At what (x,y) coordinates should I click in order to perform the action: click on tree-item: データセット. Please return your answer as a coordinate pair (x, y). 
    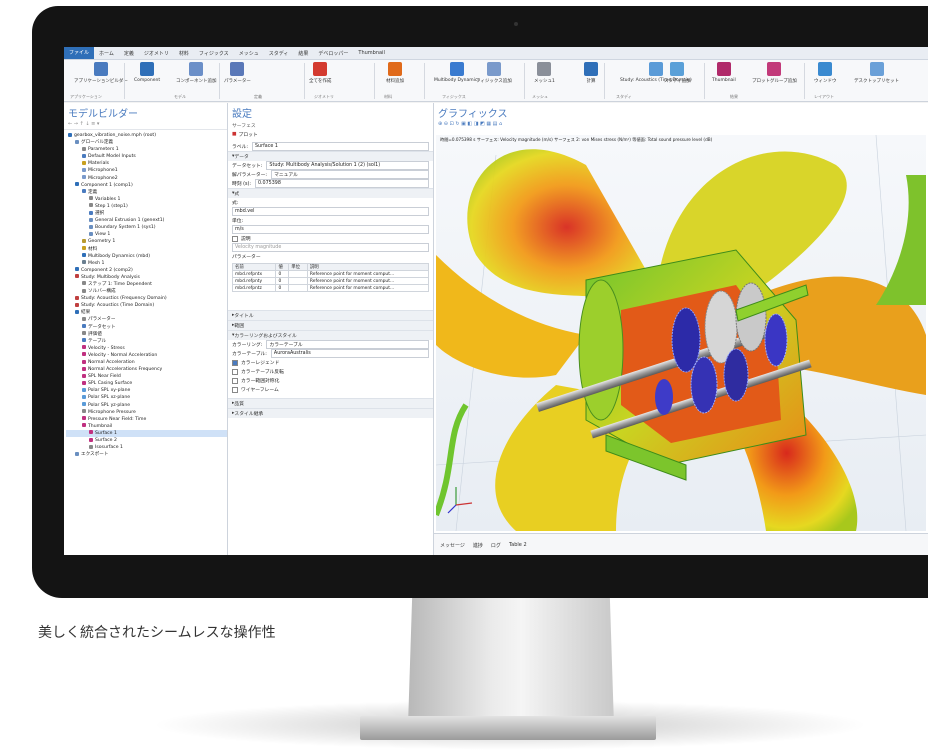
    Looking at the image, I should click on (146, 327).